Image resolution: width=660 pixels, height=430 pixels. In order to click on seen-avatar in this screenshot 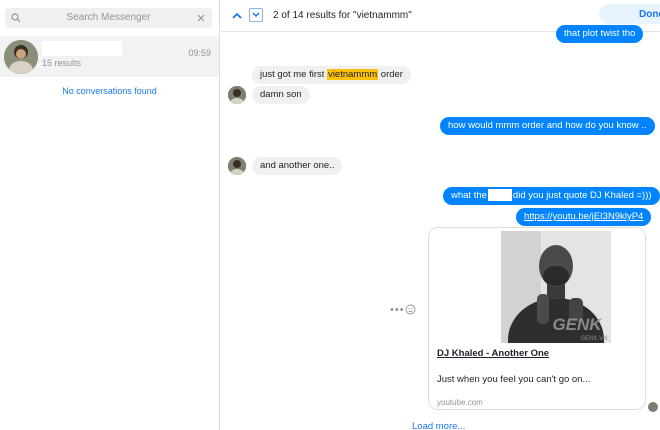, I will do `click(653, 407)`.